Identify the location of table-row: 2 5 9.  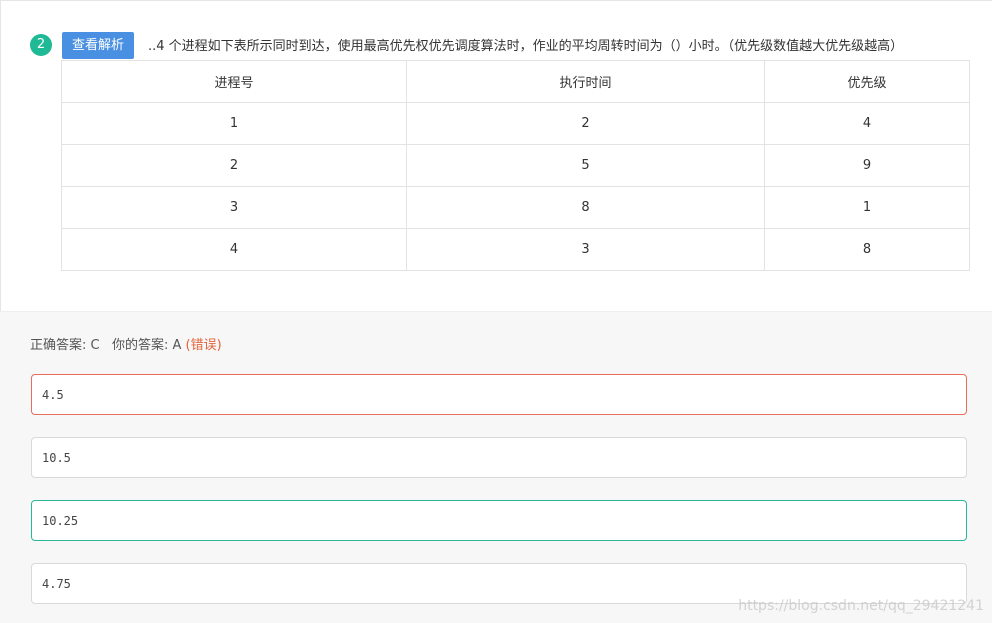
(515, 165).